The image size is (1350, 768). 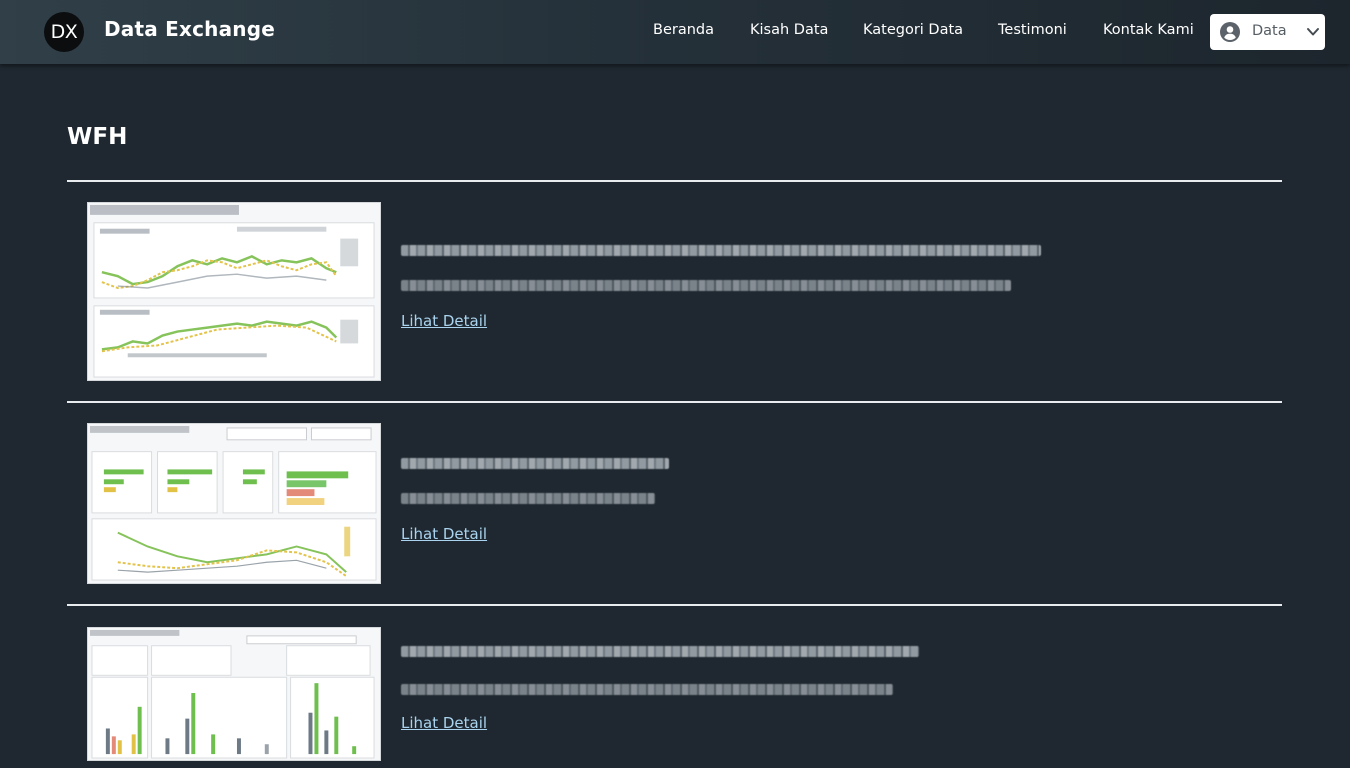 I want to click on nav-link-kisah-data: Kisah Data, so click(x=789, y=30).